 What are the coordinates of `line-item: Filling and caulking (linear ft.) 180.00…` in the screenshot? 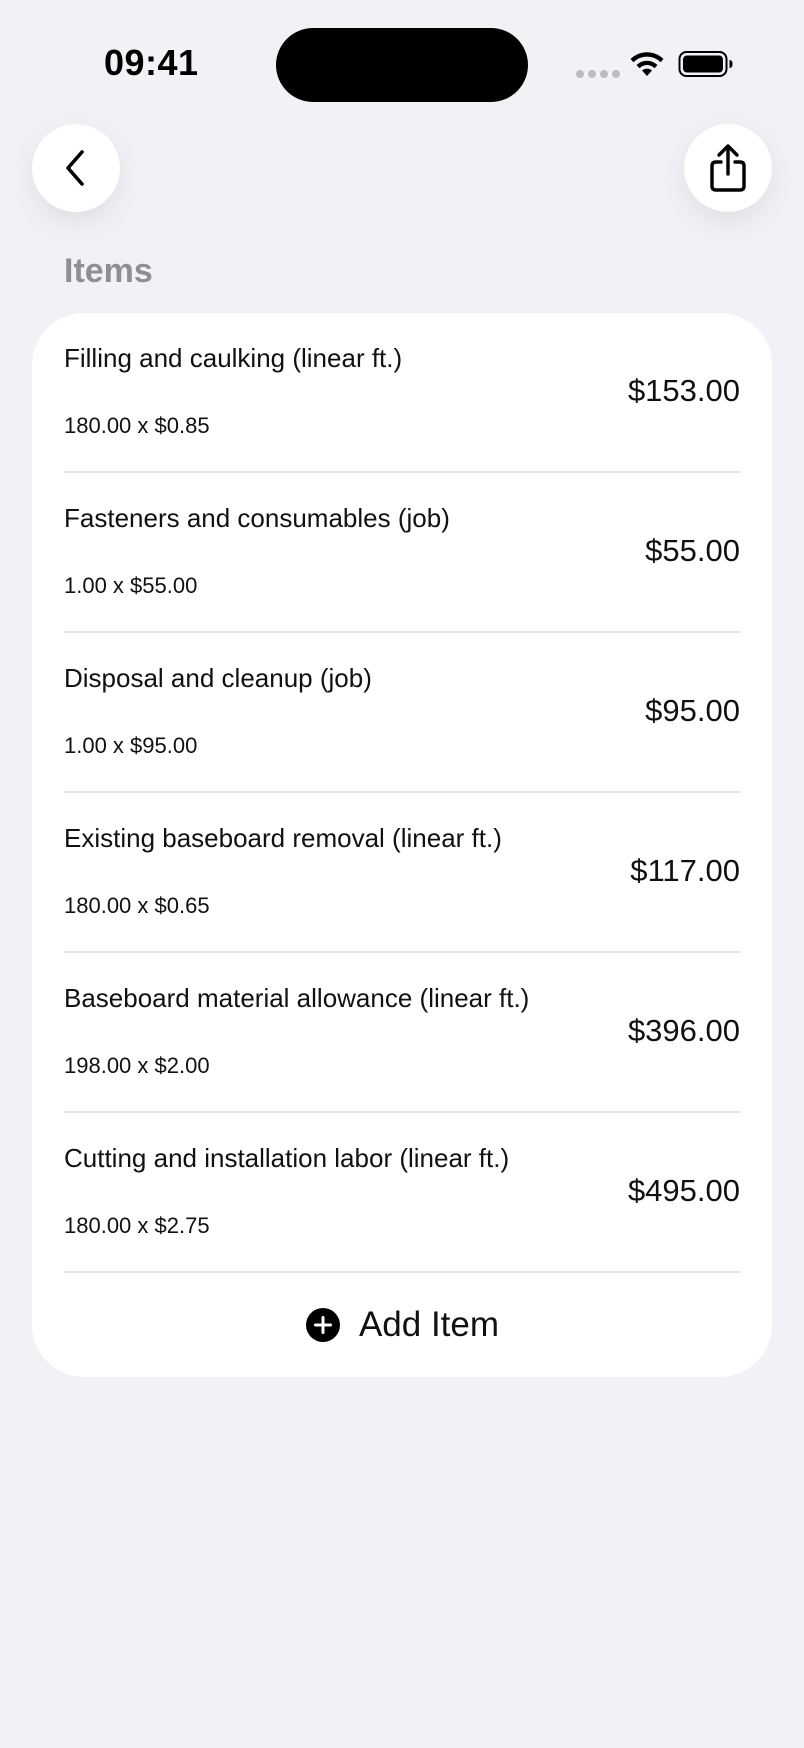 It's located at (418, 393).